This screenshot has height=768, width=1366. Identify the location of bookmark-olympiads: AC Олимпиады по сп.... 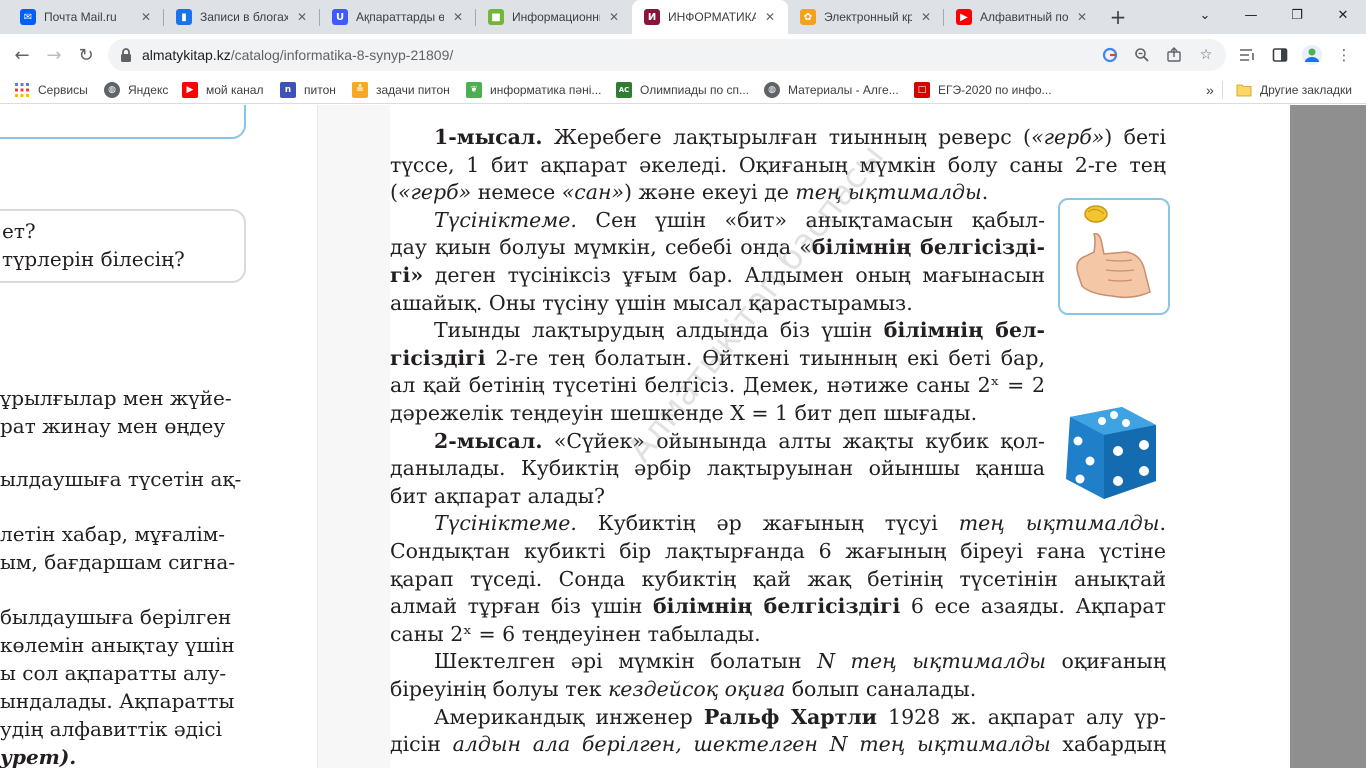
(682, 90).